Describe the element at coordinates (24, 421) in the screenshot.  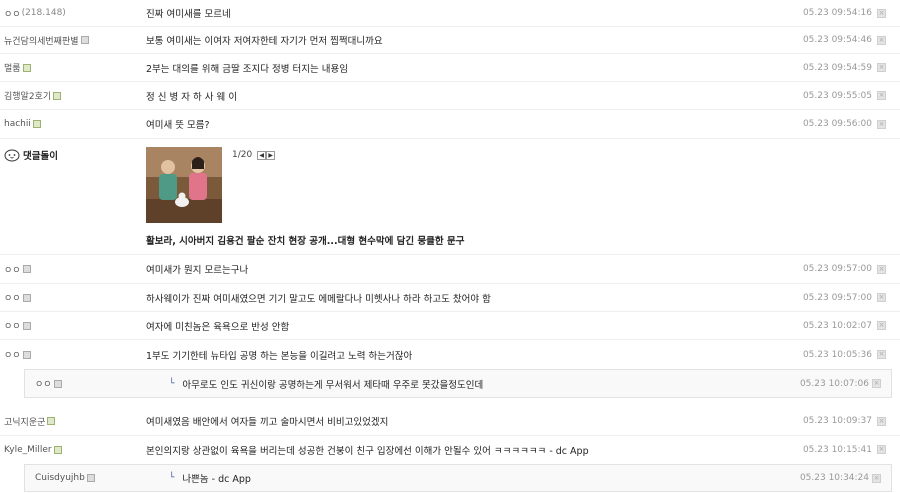
I see `comment-nick: 고닉지운군` at that location.